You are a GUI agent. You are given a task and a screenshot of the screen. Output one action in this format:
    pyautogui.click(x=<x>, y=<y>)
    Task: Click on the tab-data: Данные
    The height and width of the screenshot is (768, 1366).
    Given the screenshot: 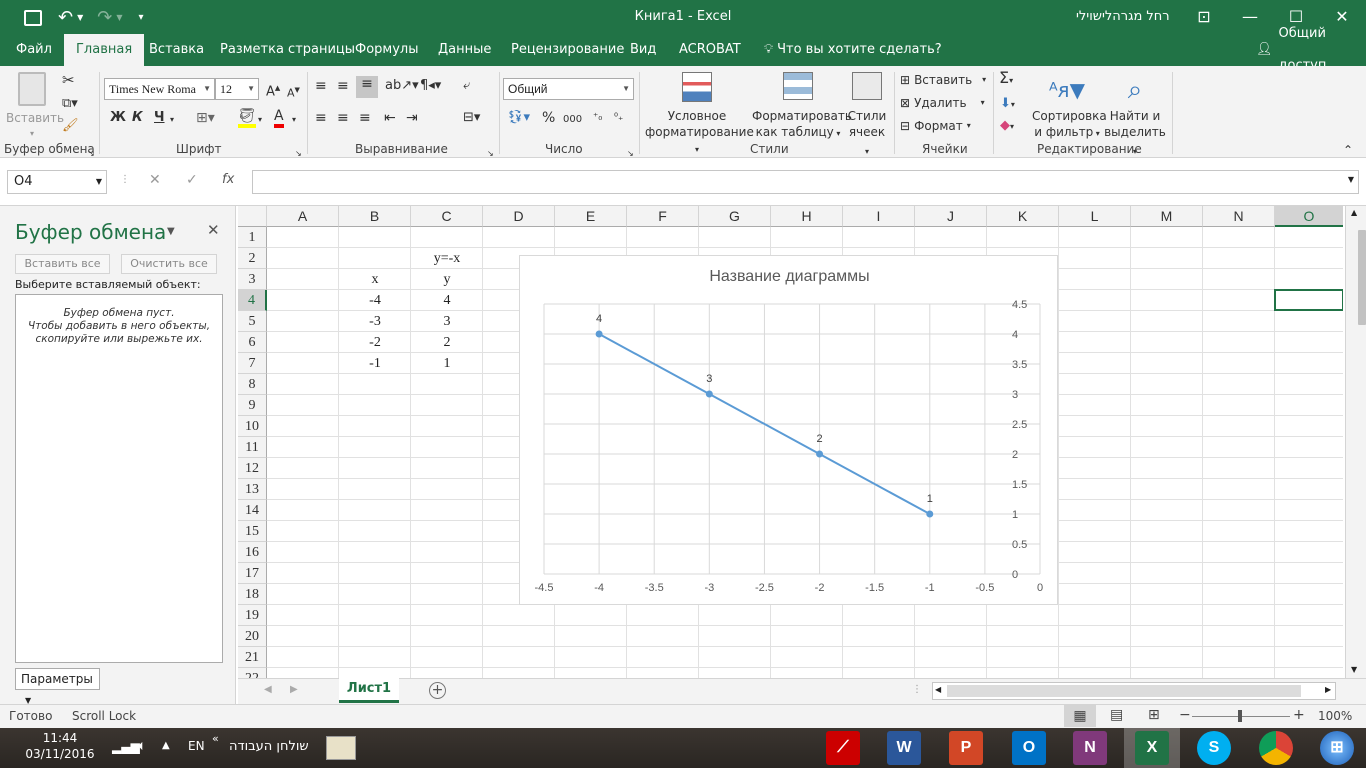 What is the action you would take?
    pyautogui.click(x=464, y=50)
    